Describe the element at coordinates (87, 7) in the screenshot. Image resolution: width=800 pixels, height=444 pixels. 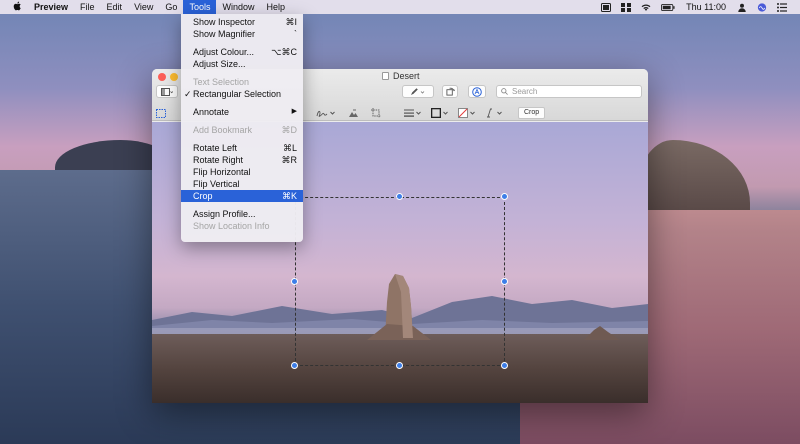
I see `menu-file: File` at that location.